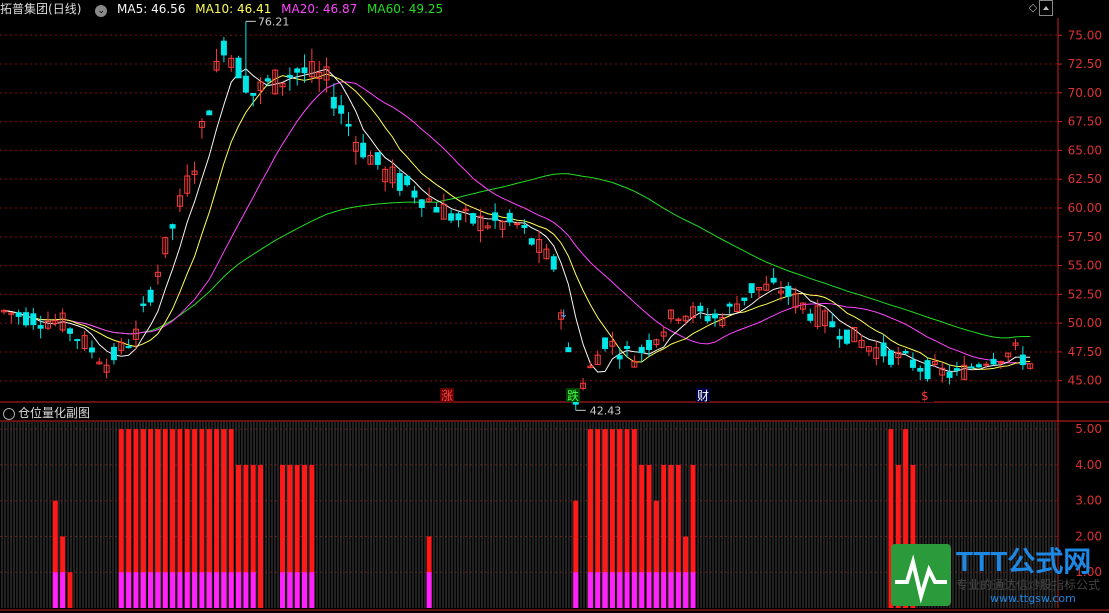  Describe the element at coordinates (1085, 93) in the screenshot. I see `y-tick-label: 70.00` at that location.